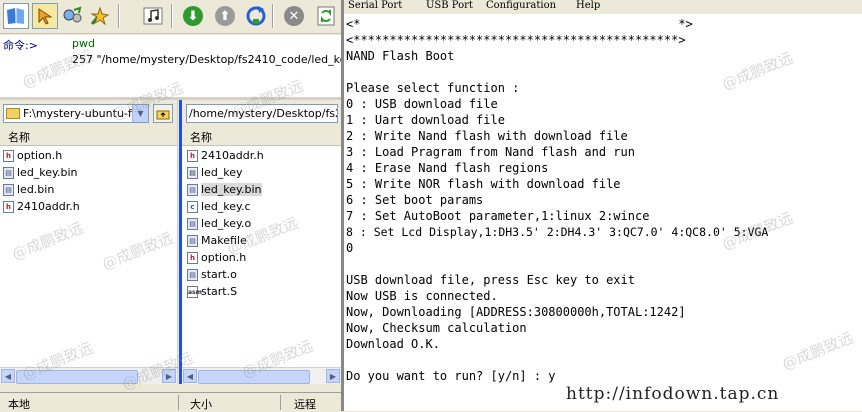  I want to click on local-path-select: F:\mystery-ubuntu-ftp ▼, so click(76, 113).